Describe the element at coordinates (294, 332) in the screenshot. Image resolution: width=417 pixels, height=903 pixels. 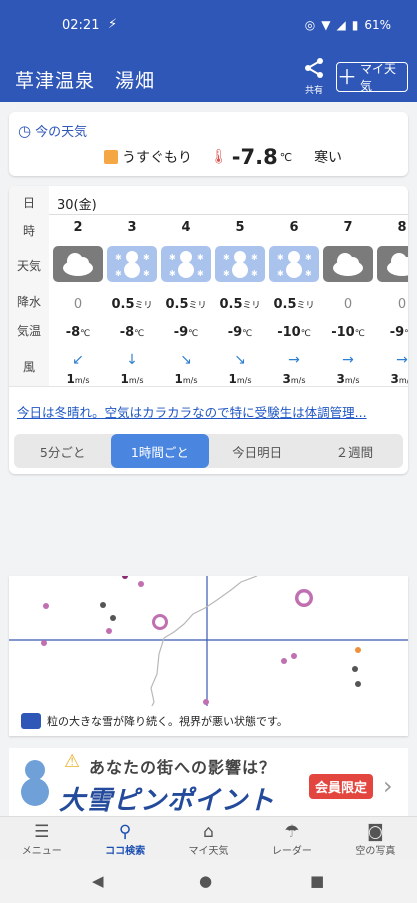
I see `temp-value: -10℃` at that location.